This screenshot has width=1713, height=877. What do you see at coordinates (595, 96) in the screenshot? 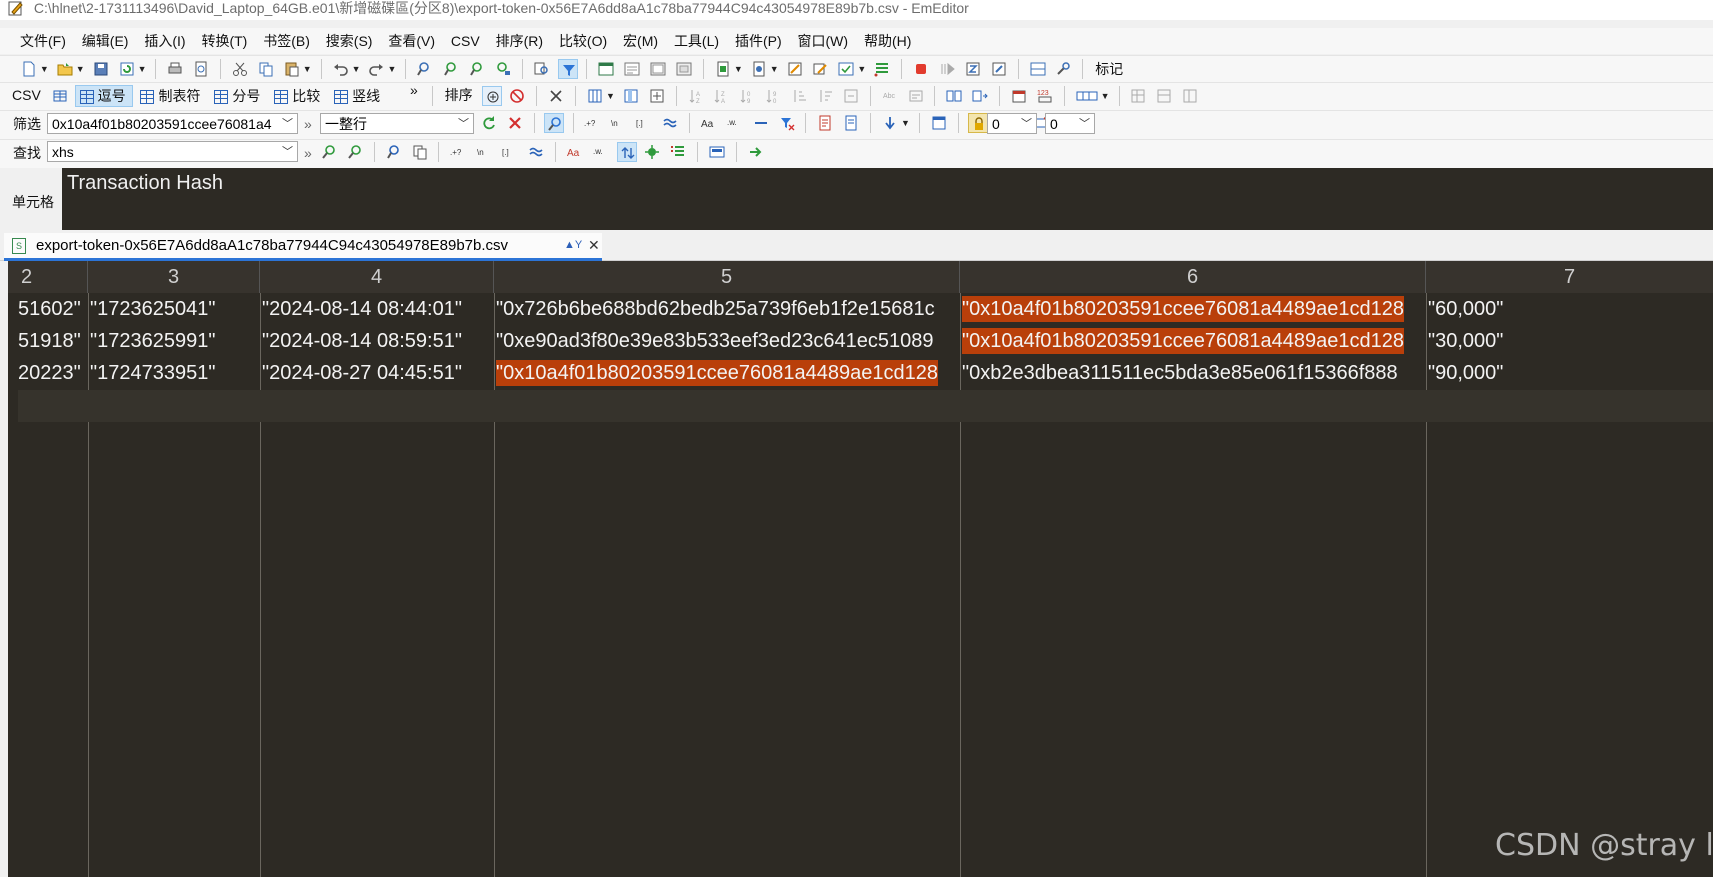
I see `columns-icon` at bounding box center [595, 96].